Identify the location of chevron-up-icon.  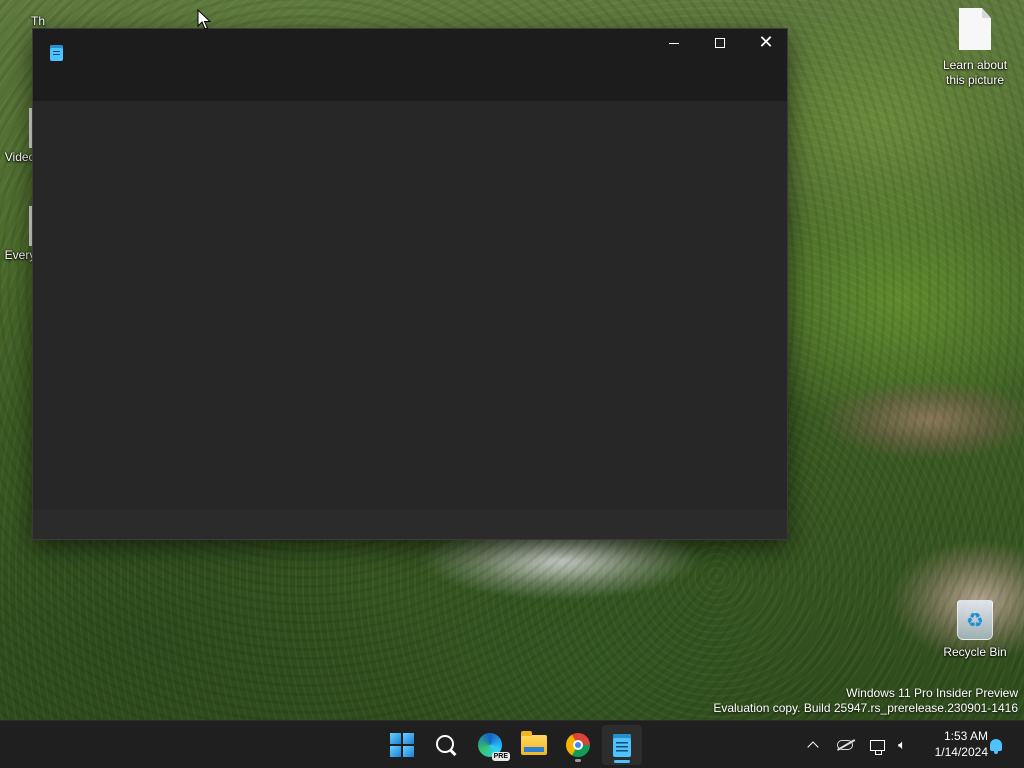
(813, 747).